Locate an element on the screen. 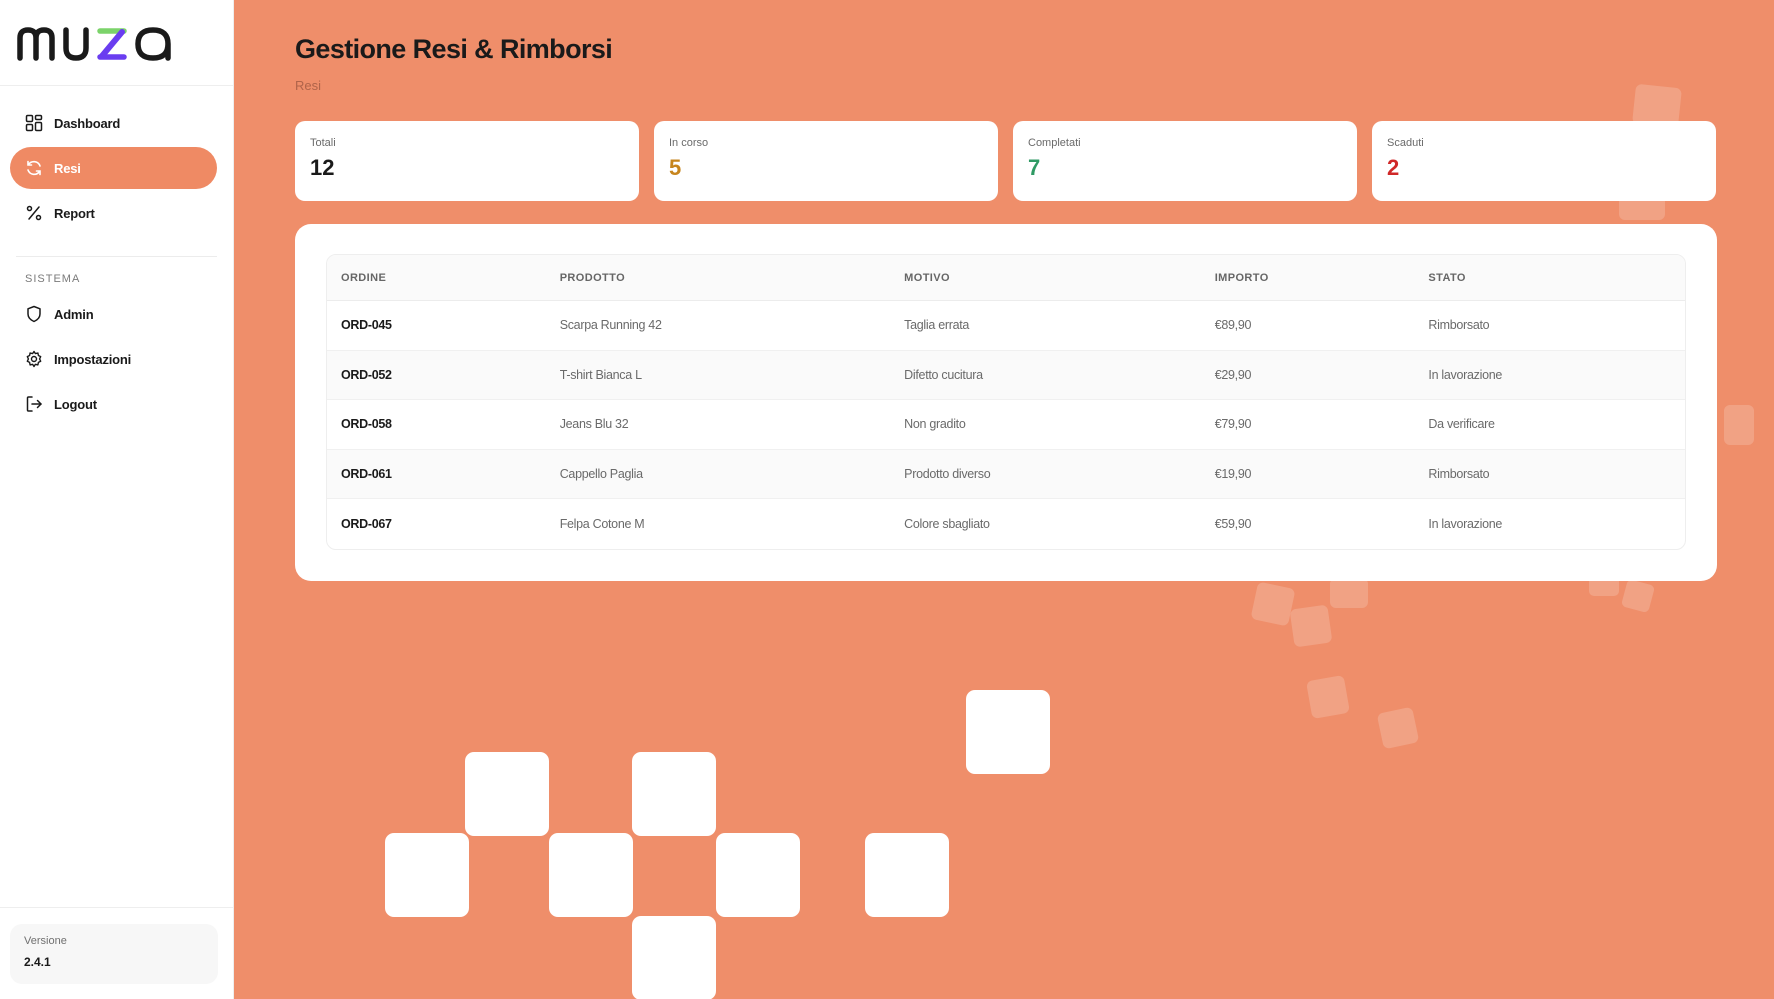 Image resolution: width=1774 pixels, height=999 pixels. nav-divider is located at coordinates (116, 256).